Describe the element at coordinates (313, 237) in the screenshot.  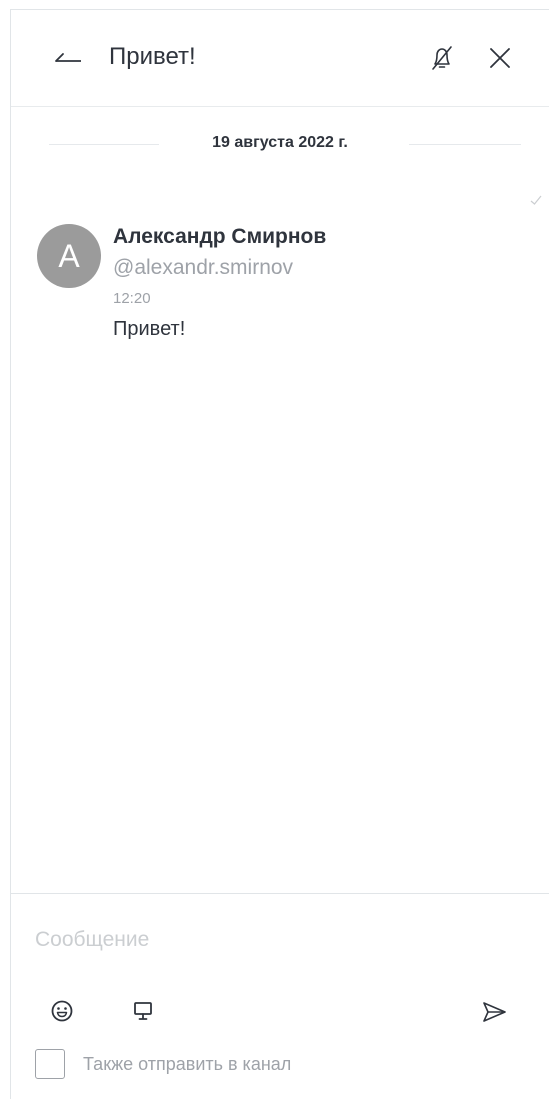
I see `author-name: Александр Смирнов` at that location.